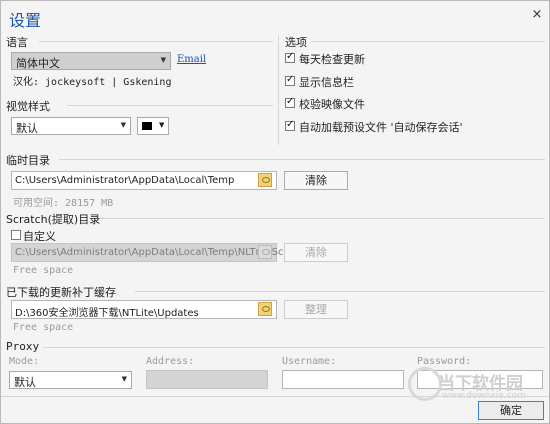  I want to click on update-cache-input: D:\360安全浏览器下载\NTLite\Updates, so click(144, 309).